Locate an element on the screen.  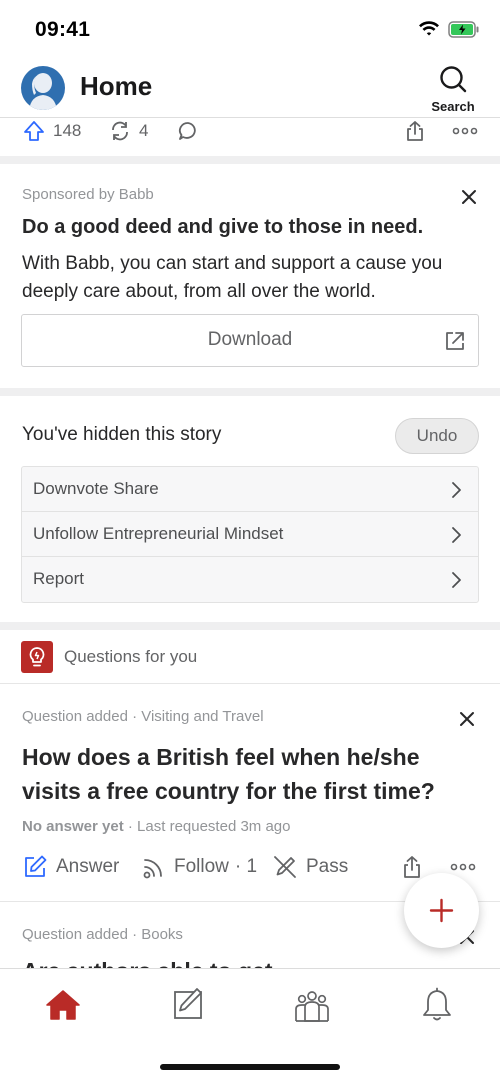
battery-icon is located at coordinates (463, 29).